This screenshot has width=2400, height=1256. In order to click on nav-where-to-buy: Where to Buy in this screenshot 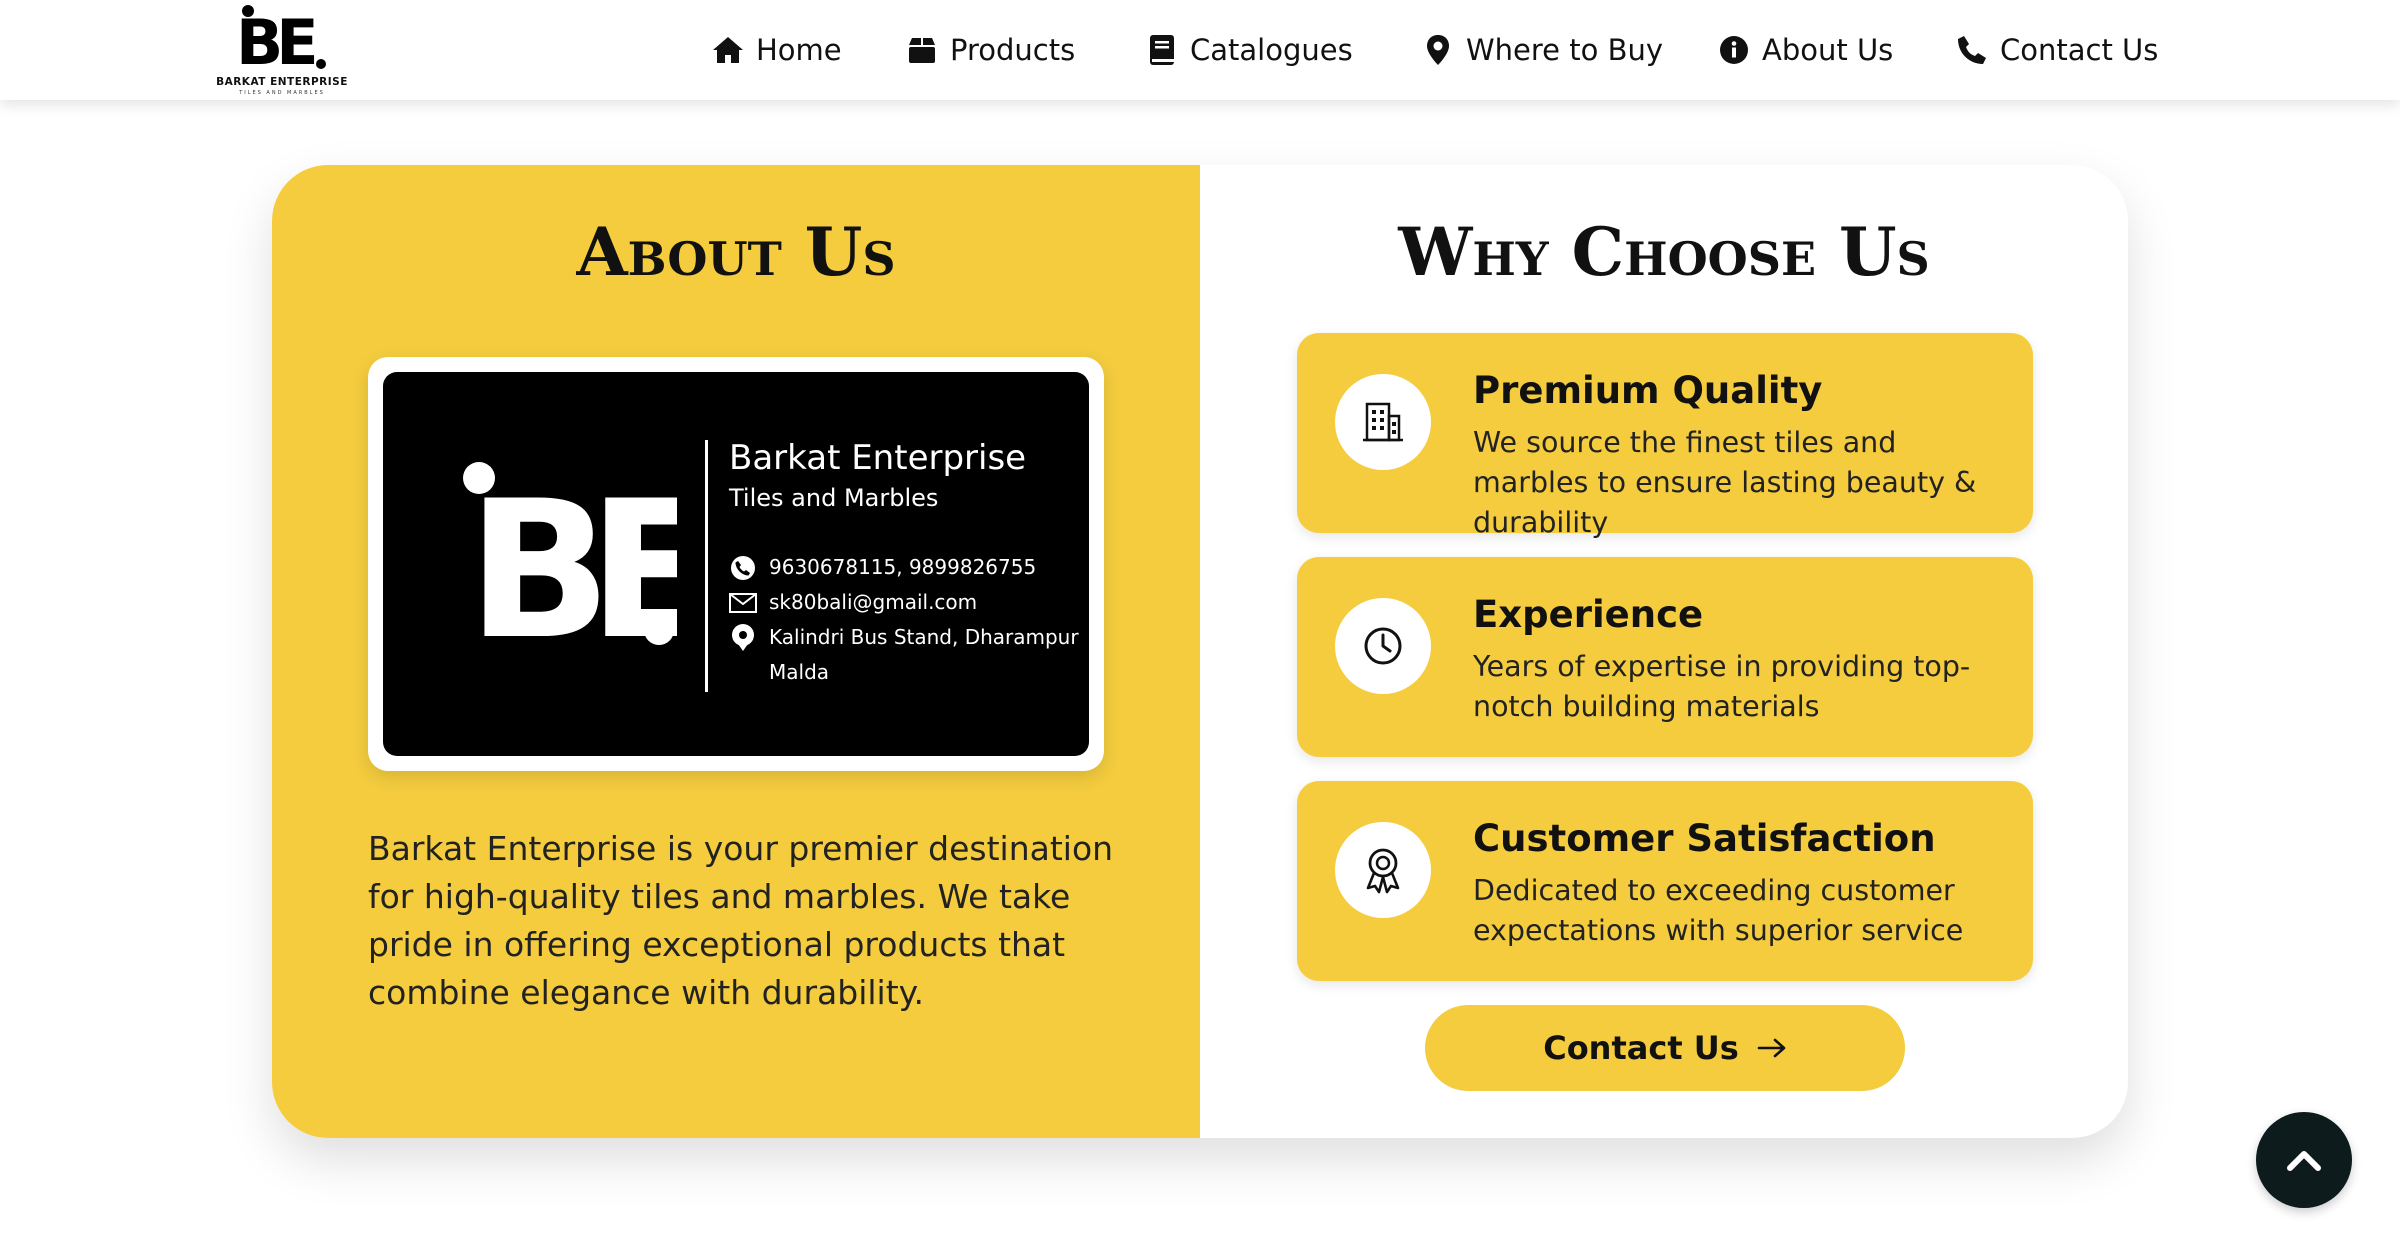, I will do `click(1542, 50)`.